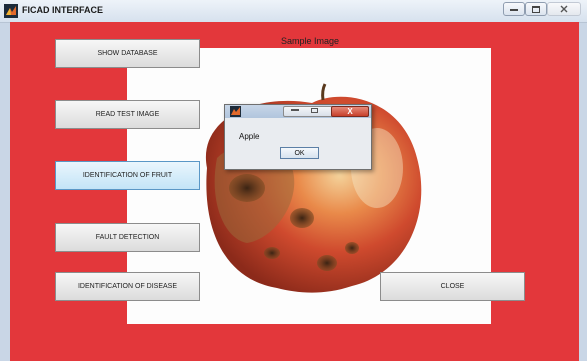 This screenshot has height=361, width=587. I want to click on maximize-button, so click(536, 9).